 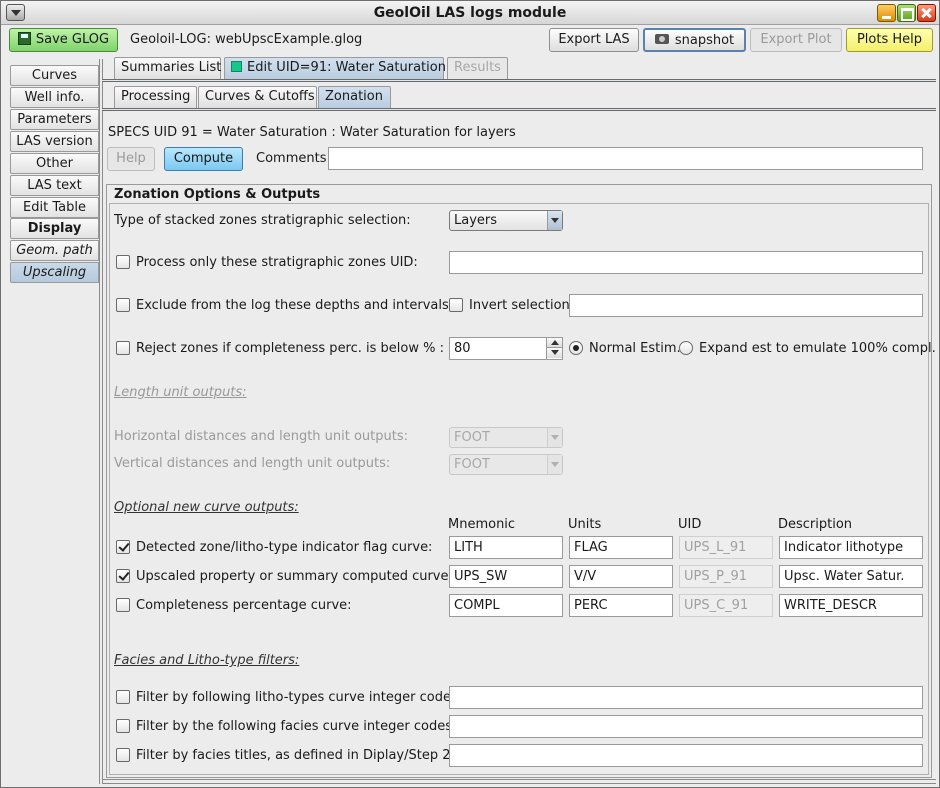 What do you see at coordinates (54, 185) in the screenshot?
I see `sidebar-item-las-text: LAS text` at bounding box center [54, 185].